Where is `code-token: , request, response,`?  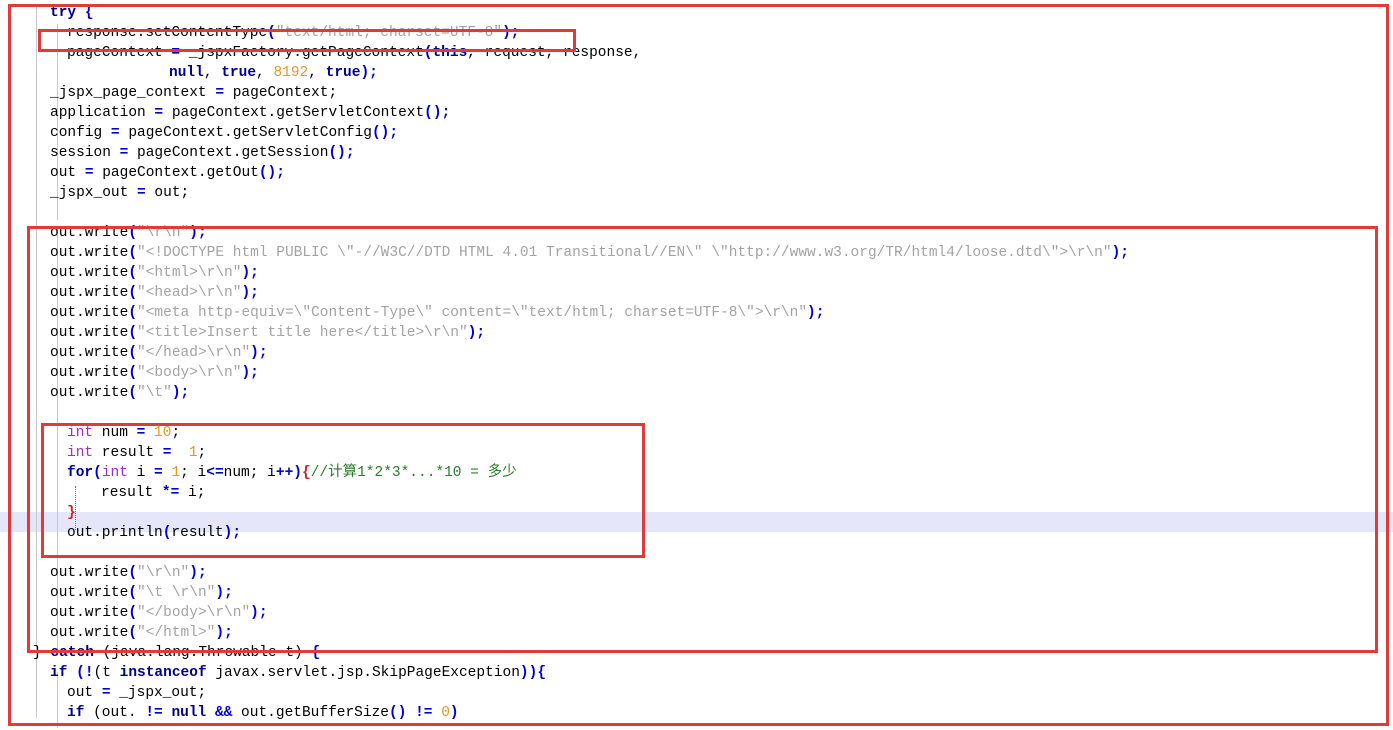
code-token: , request, response, is located at coordinates (554, 53).